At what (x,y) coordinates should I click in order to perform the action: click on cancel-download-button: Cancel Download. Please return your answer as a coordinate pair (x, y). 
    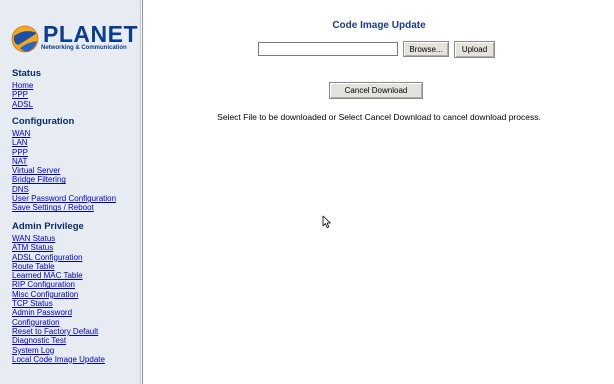
    Looking at the image, I should click on (376, 90).